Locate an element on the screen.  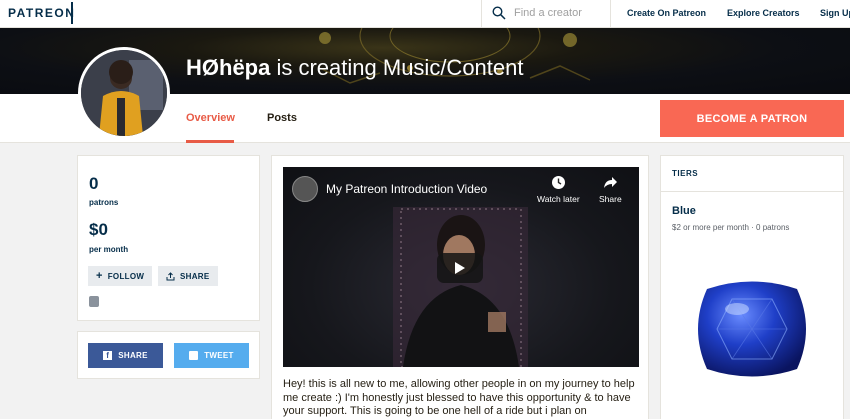
youtube-icon is located at coordinates (94, 301).